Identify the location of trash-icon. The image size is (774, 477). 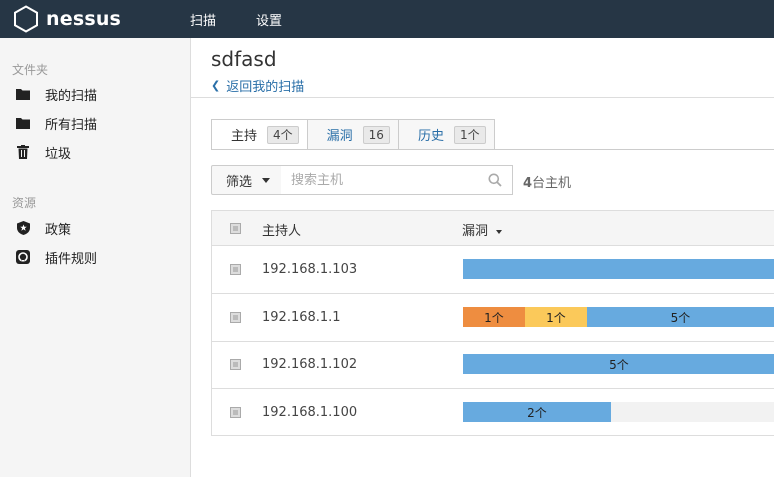
(23, 152).